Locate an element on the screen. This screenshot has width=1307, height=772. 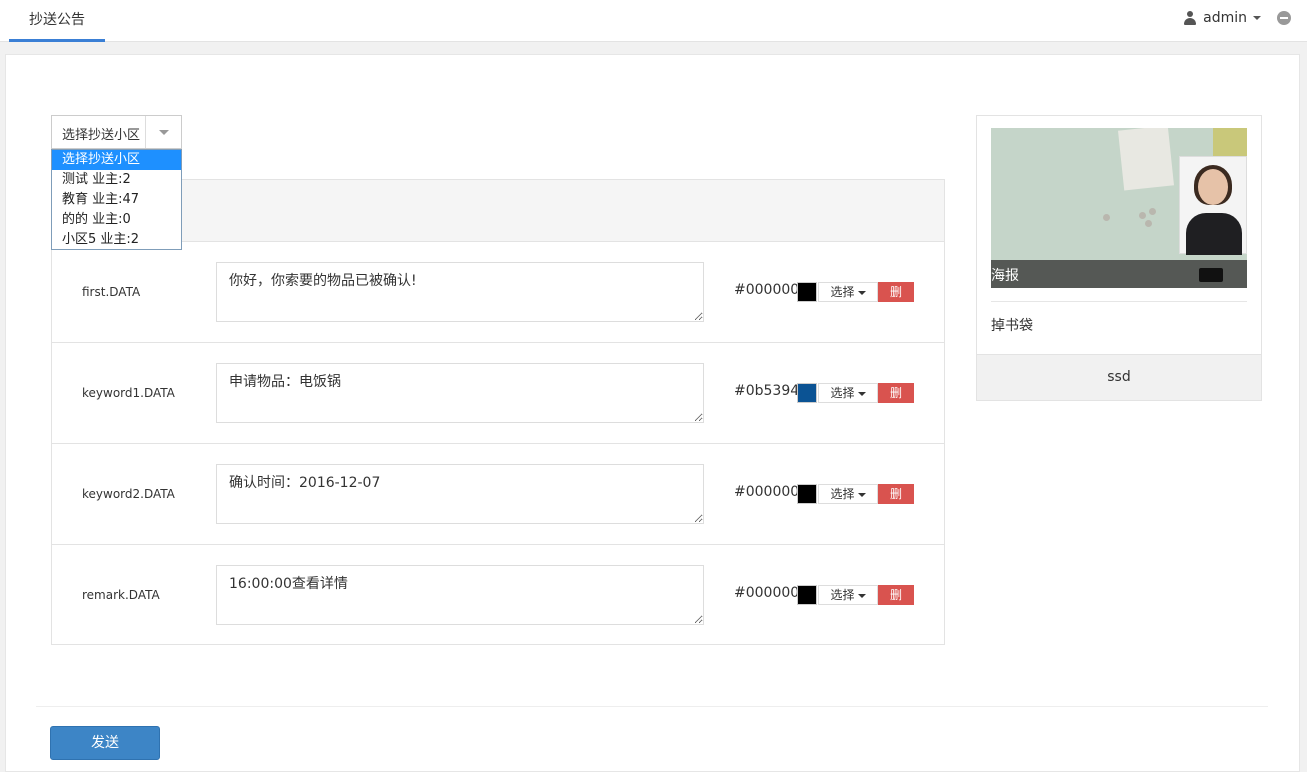
community-dropdown-list: 选择抄送小区 测试 业主:2 教育 业主:47 的的 业主:0 小区5 业主:2 is located at coordinates (116, 199).